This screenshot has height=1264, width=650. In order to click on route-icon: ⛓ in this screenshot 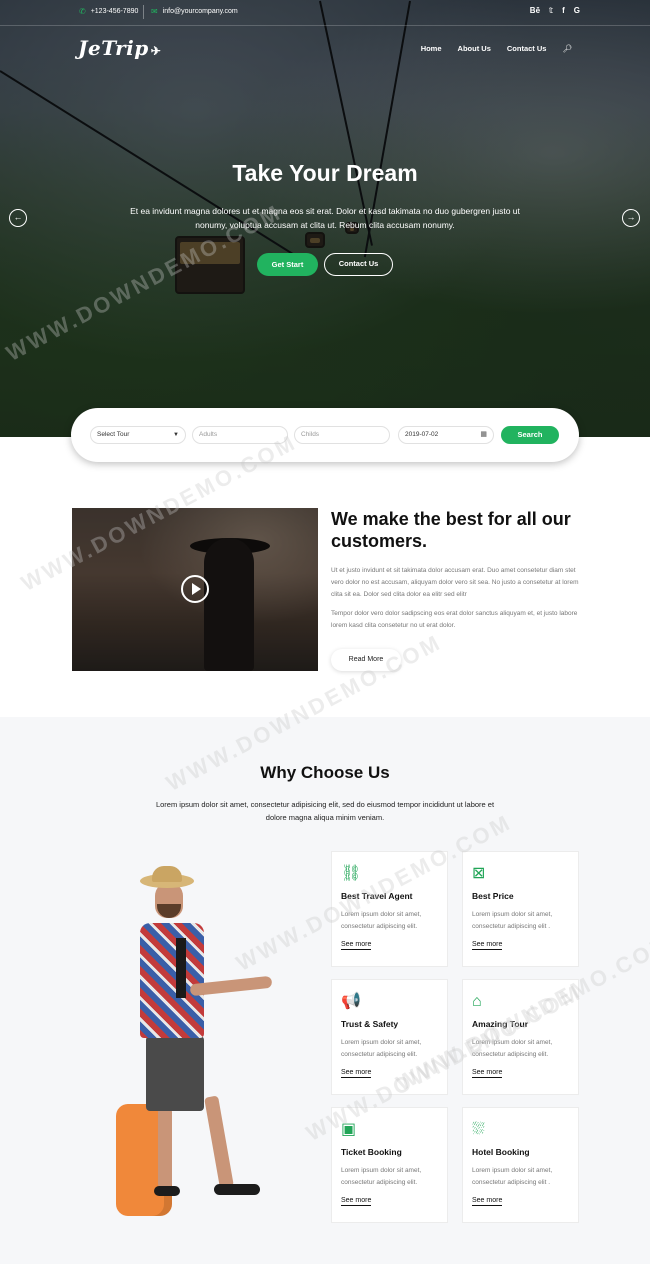, I will do `click(351, 873)`.